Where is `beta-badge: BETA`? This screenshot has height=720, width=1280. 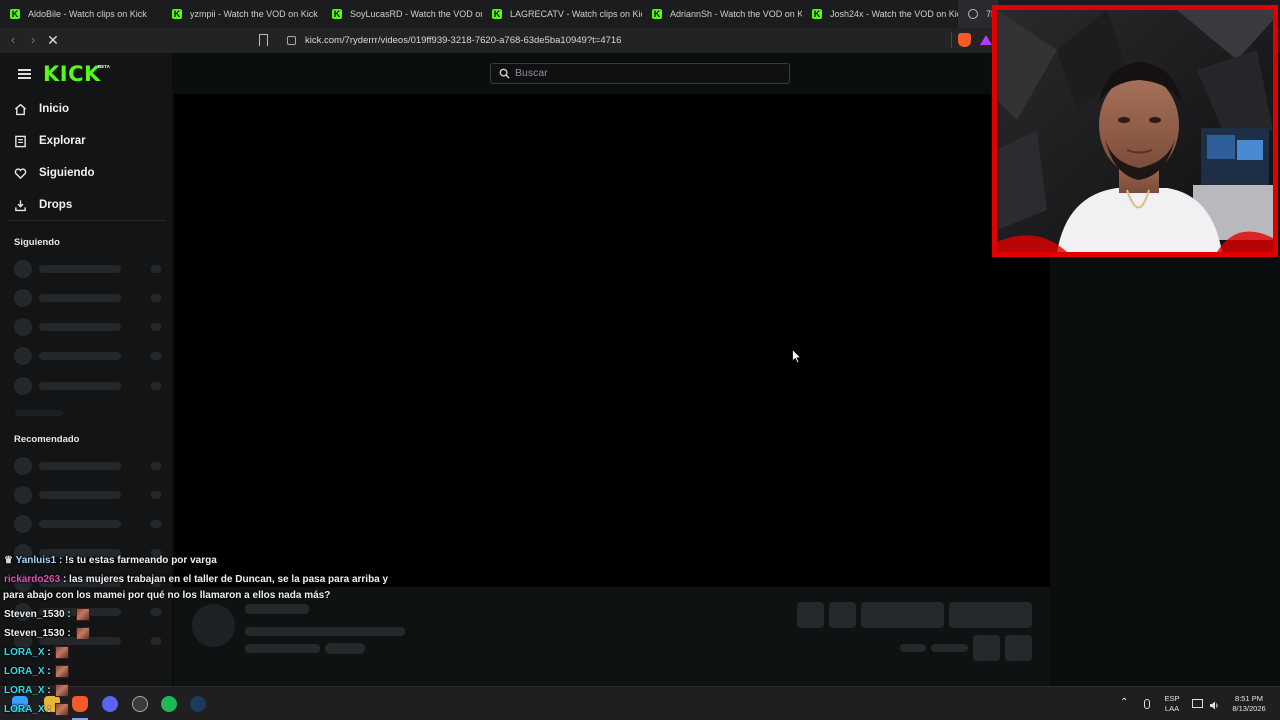 beta-badge: BETA is located at coordinates (104, 66).